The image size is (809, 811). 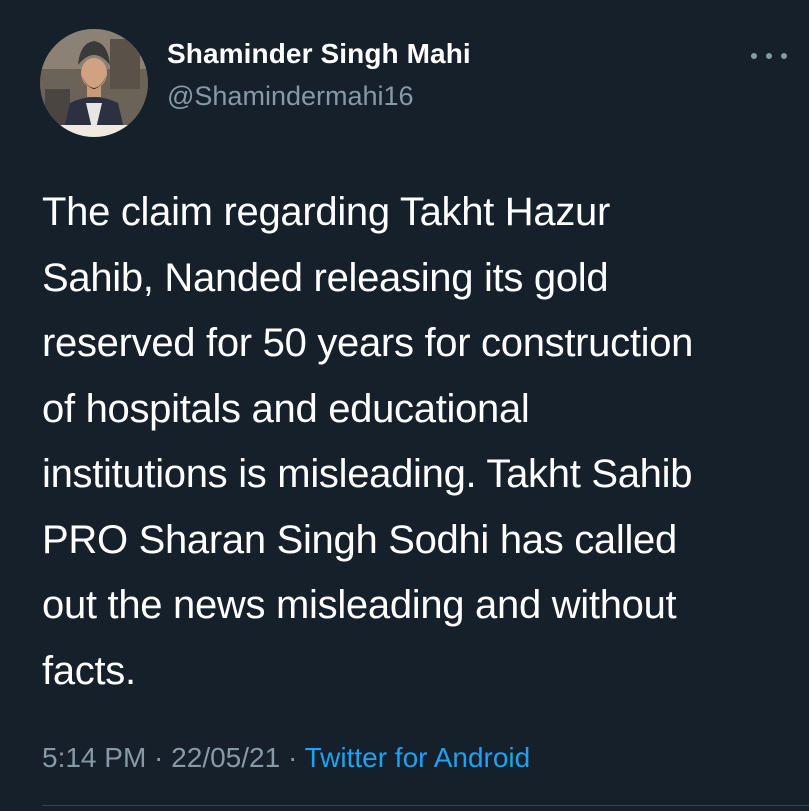 What do you see at coordinates (368, 343) in the screenshot?
I see `tweet-text-line: reserved for 50 years for construction` at bounding box center [368, 343].